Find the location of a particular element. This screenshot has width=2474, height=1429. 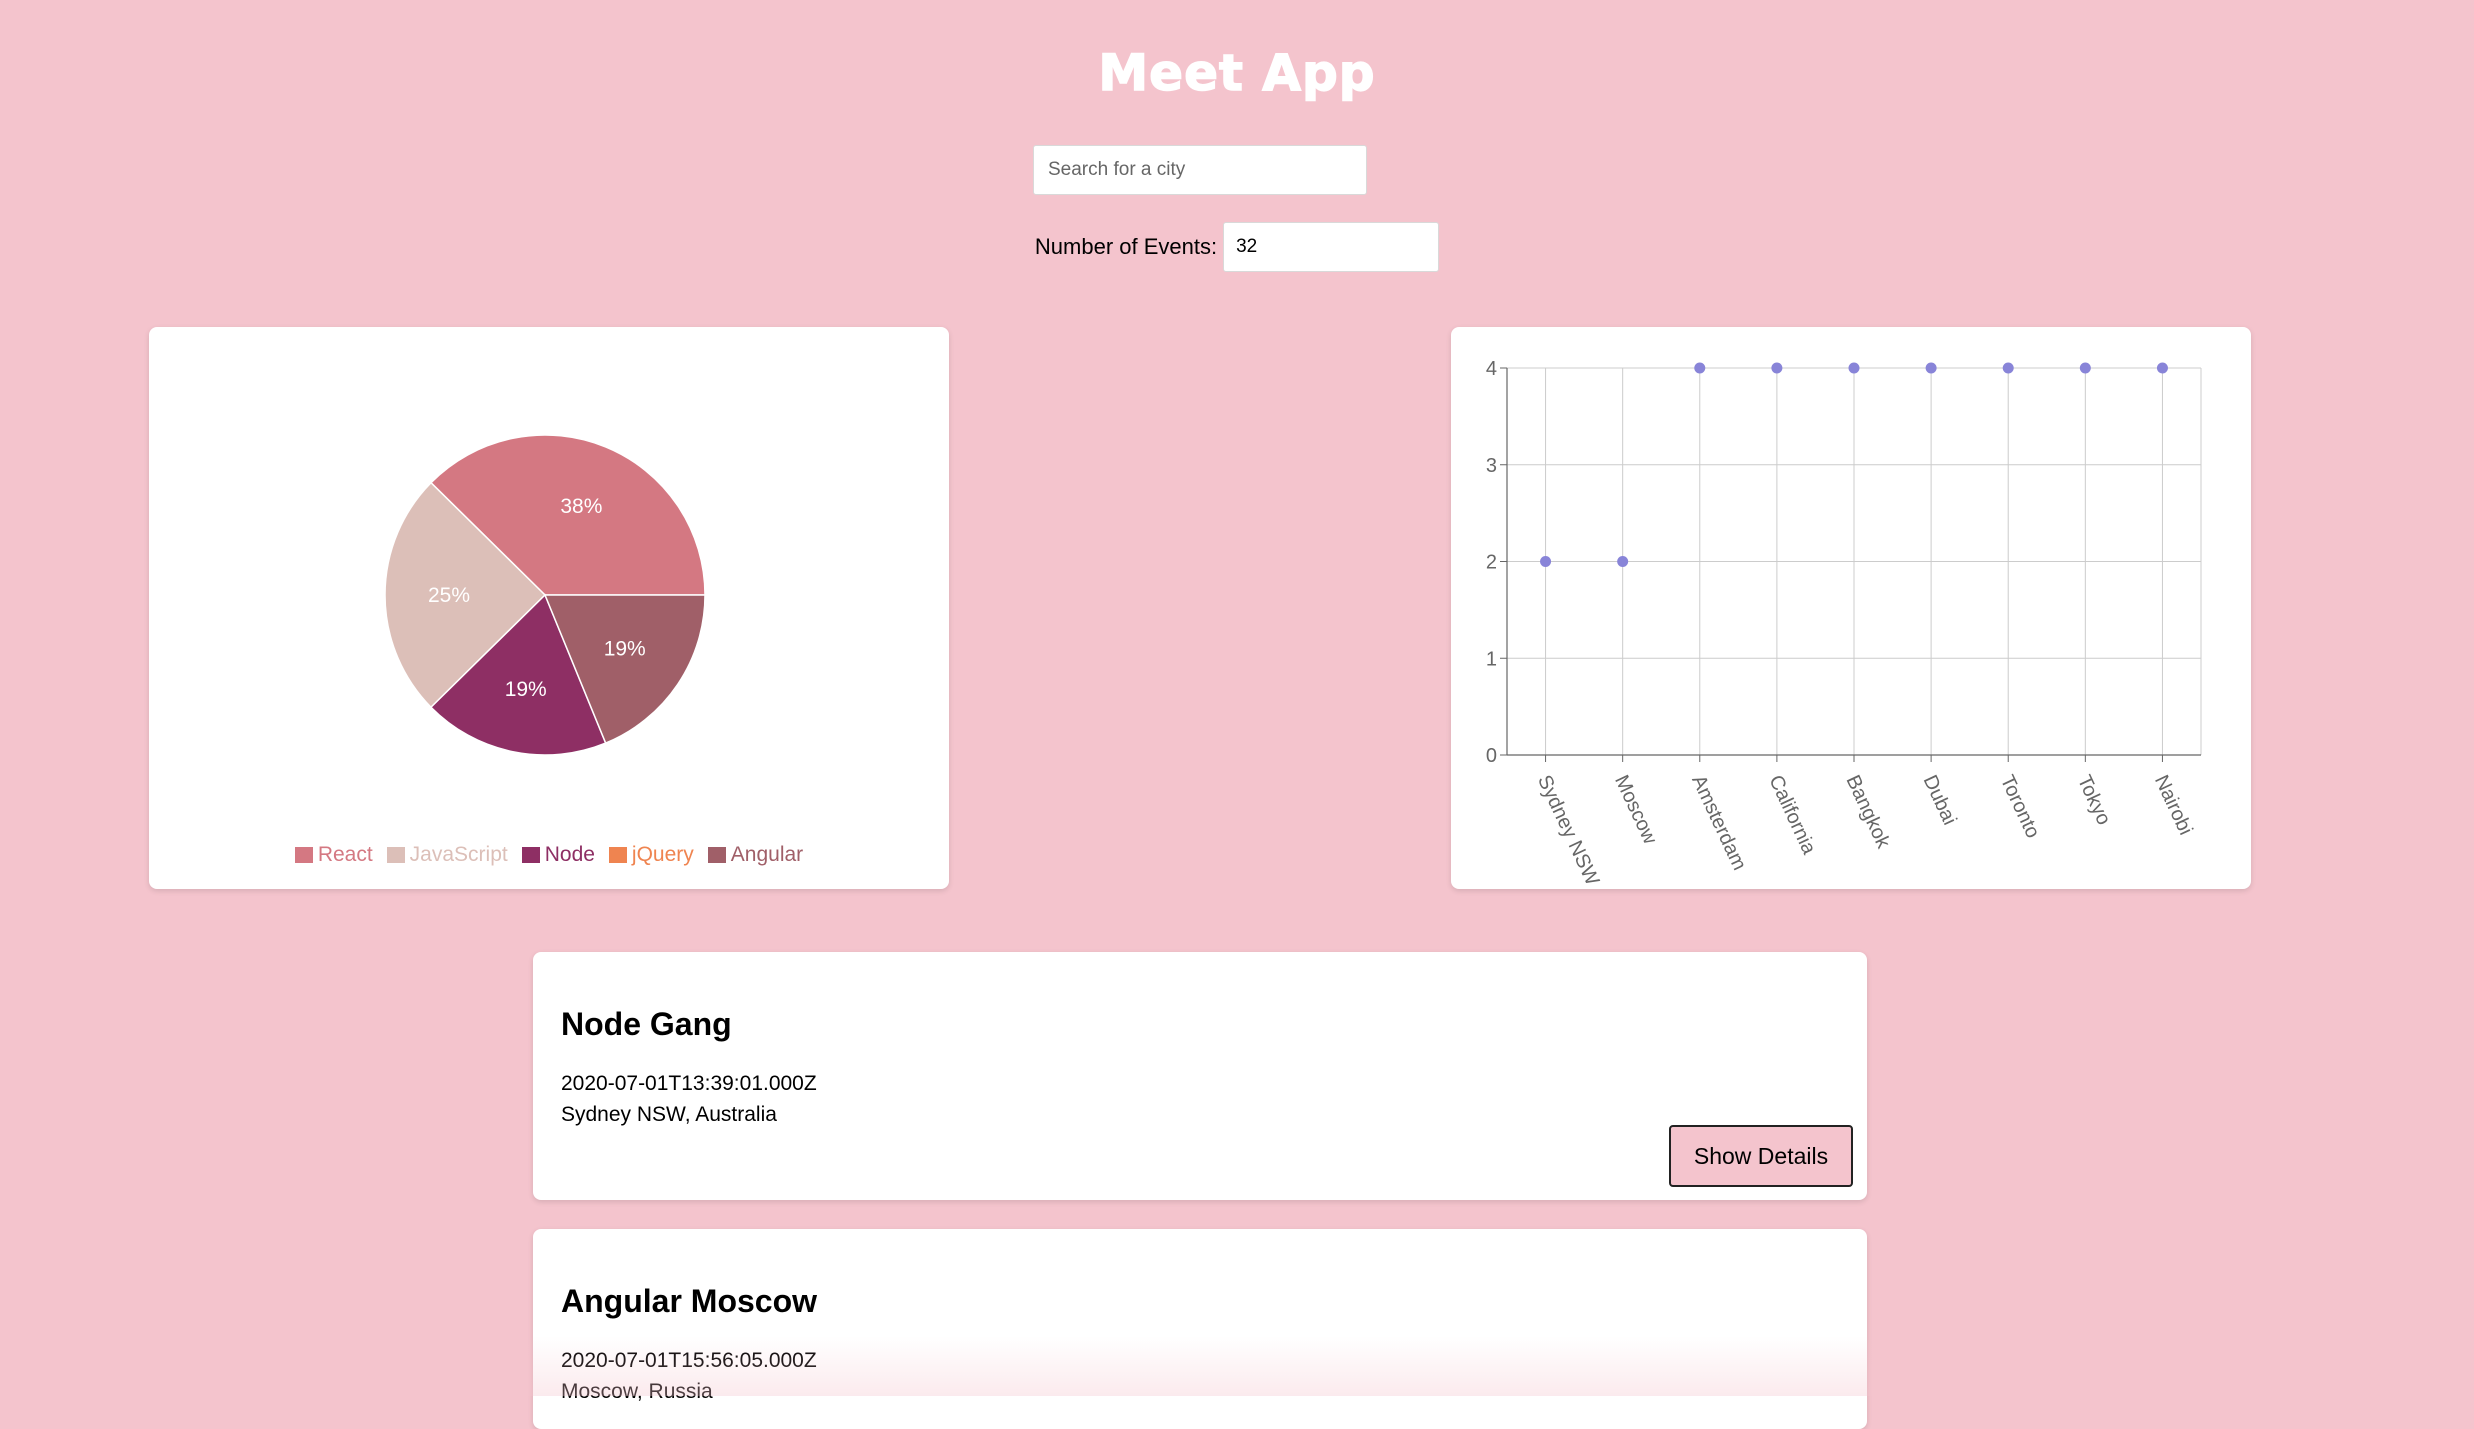

legend-item-node: Node is located at coordinates (558, 855).